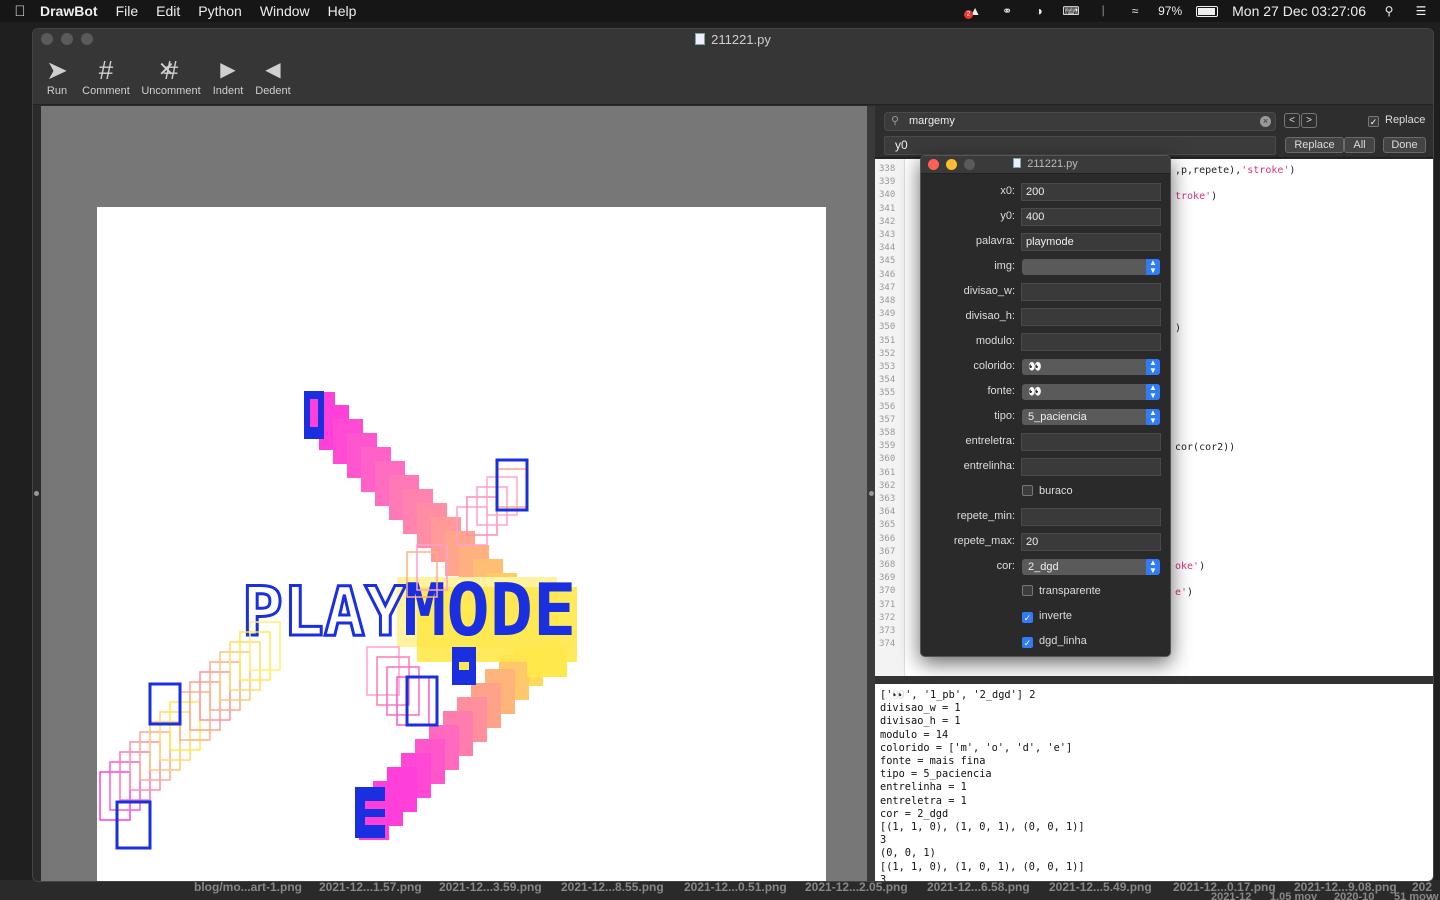  I want to click on comment-button: # Comment, so click(106, 76).